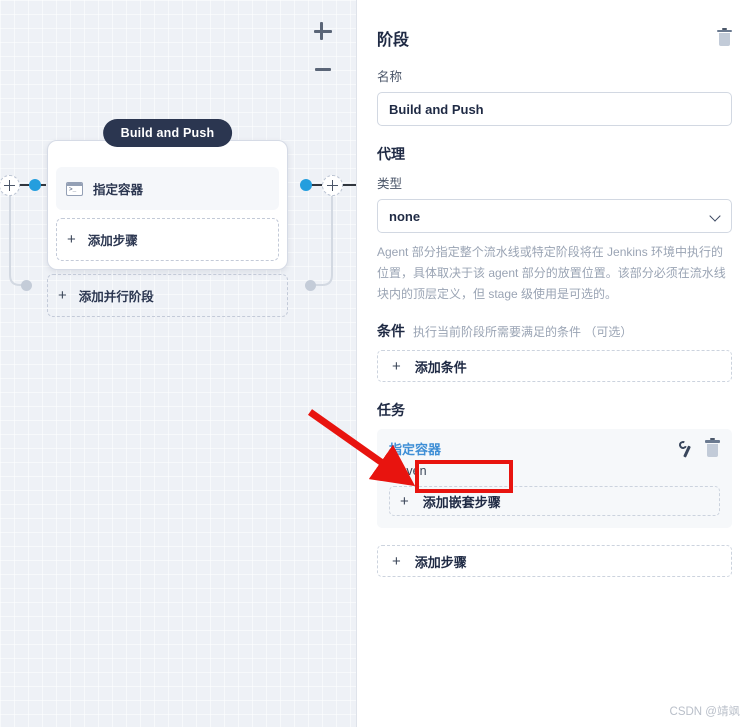 Image resolution: width=752 pixels, height=727 pixels. Describe the element at coordinates (167, 239) in the screenshot. I see `canvas-add-step-button: + 添加步骤` at that location.